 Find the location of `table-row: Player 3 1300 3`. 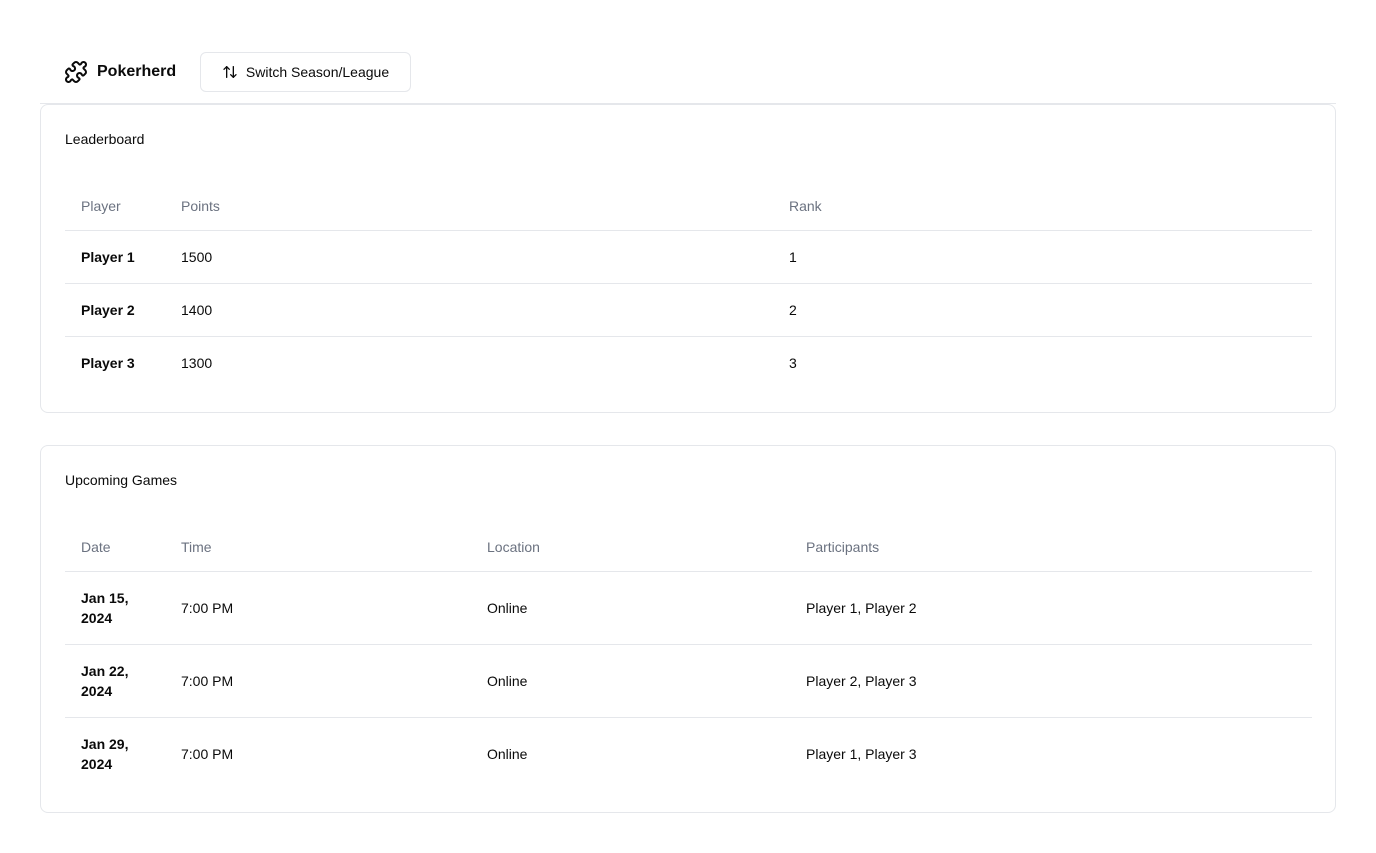

table-row: Player 3 1300 3 is located at coordinates (688, 362).